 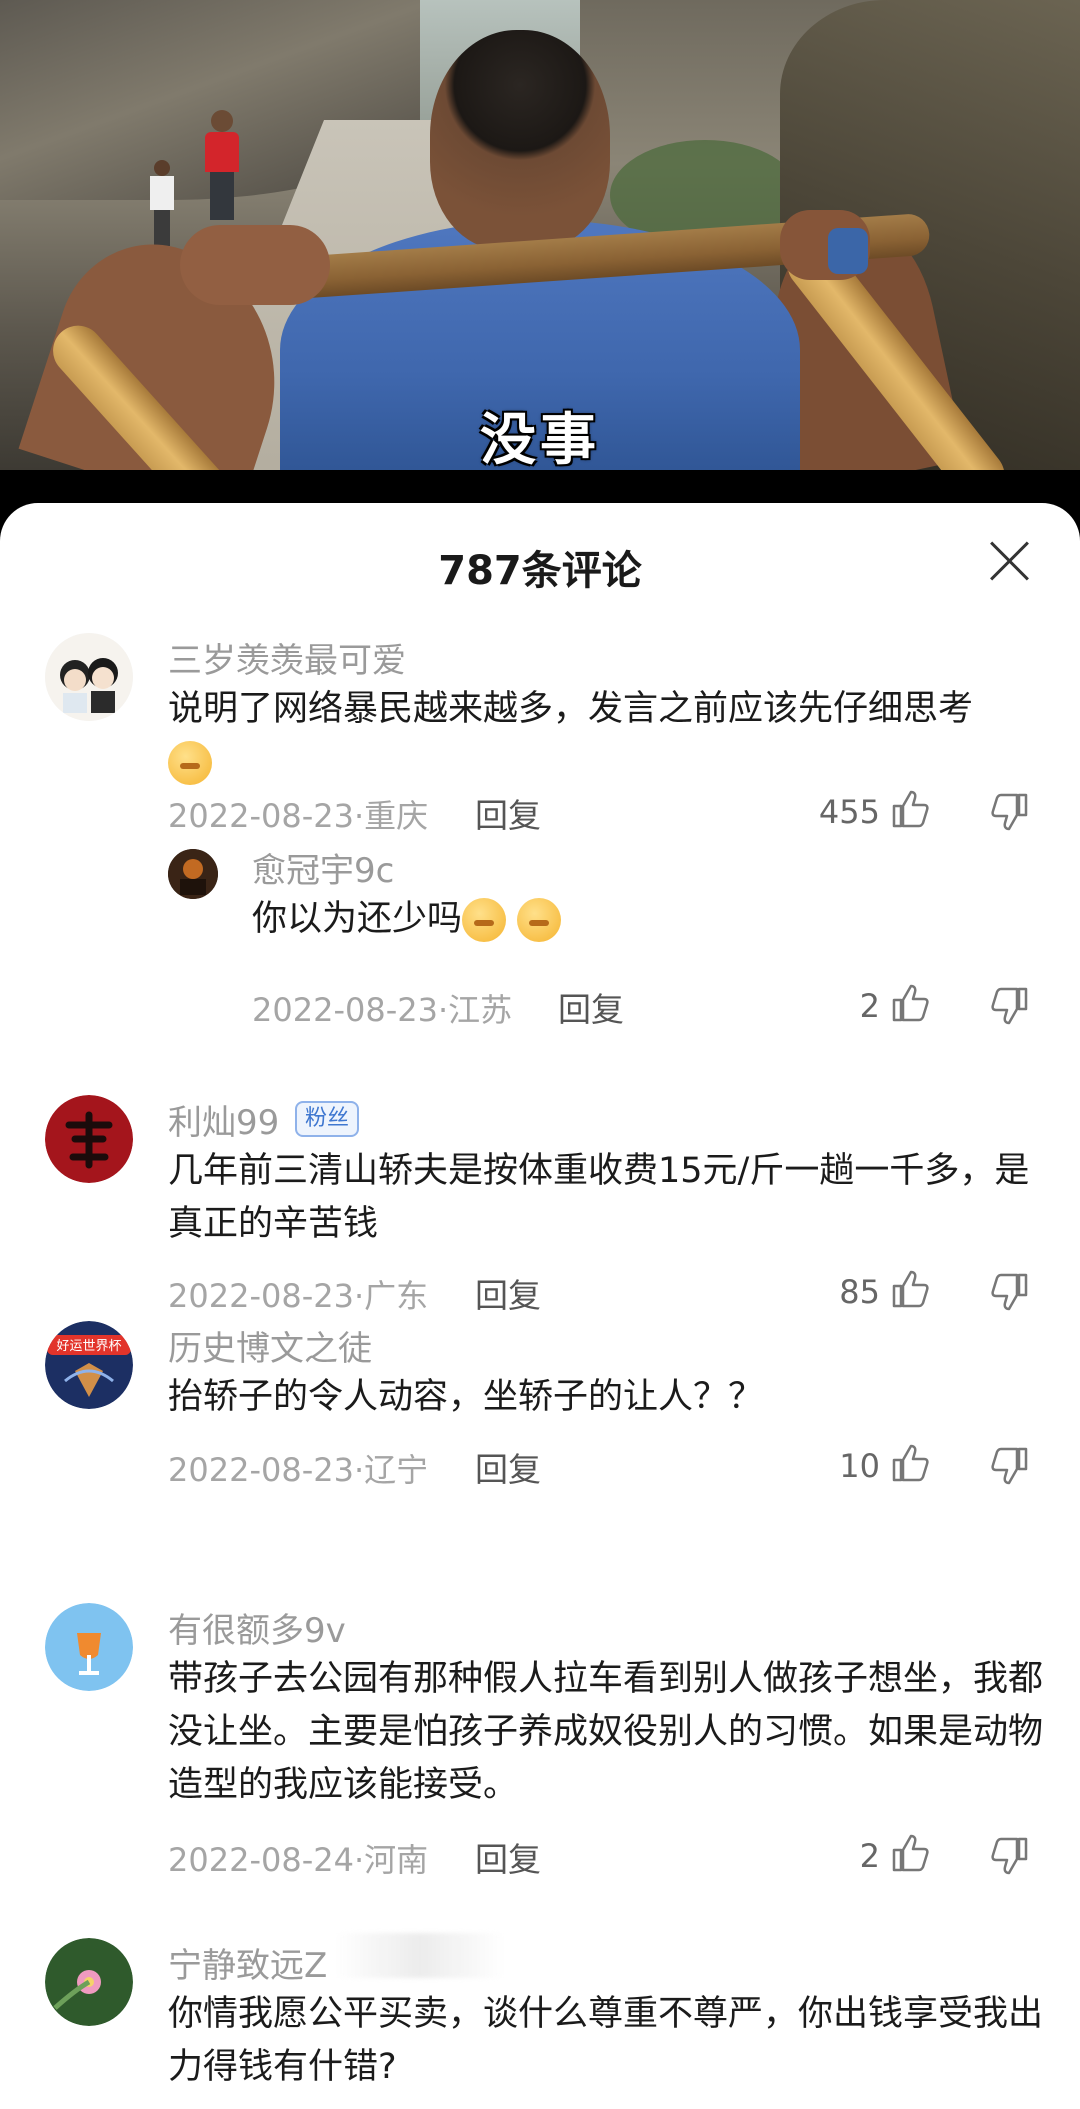 What do you see at coordinates (298, 1860) in the screenshot?
I see `comment-meta: 2022-08-24·河南` at bounding box center [298, 1860].